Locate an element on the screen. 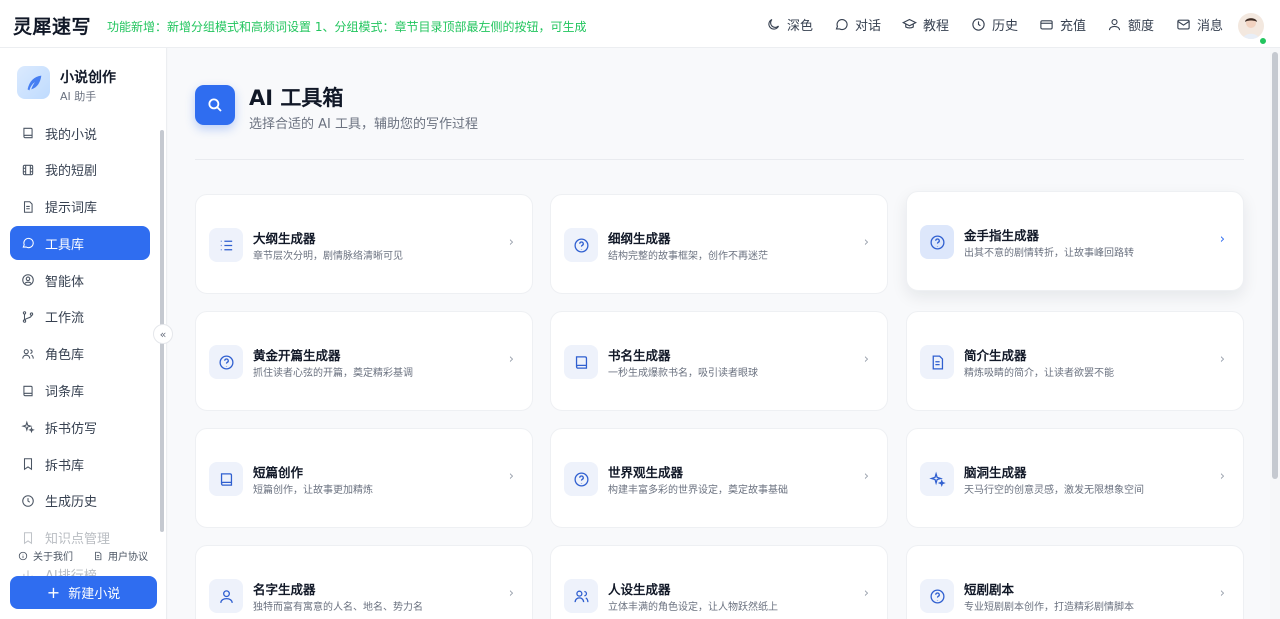 Image resolution: width=1280 pixels, height=619 pixels. agent-icon is located at coordinates (28, 280).